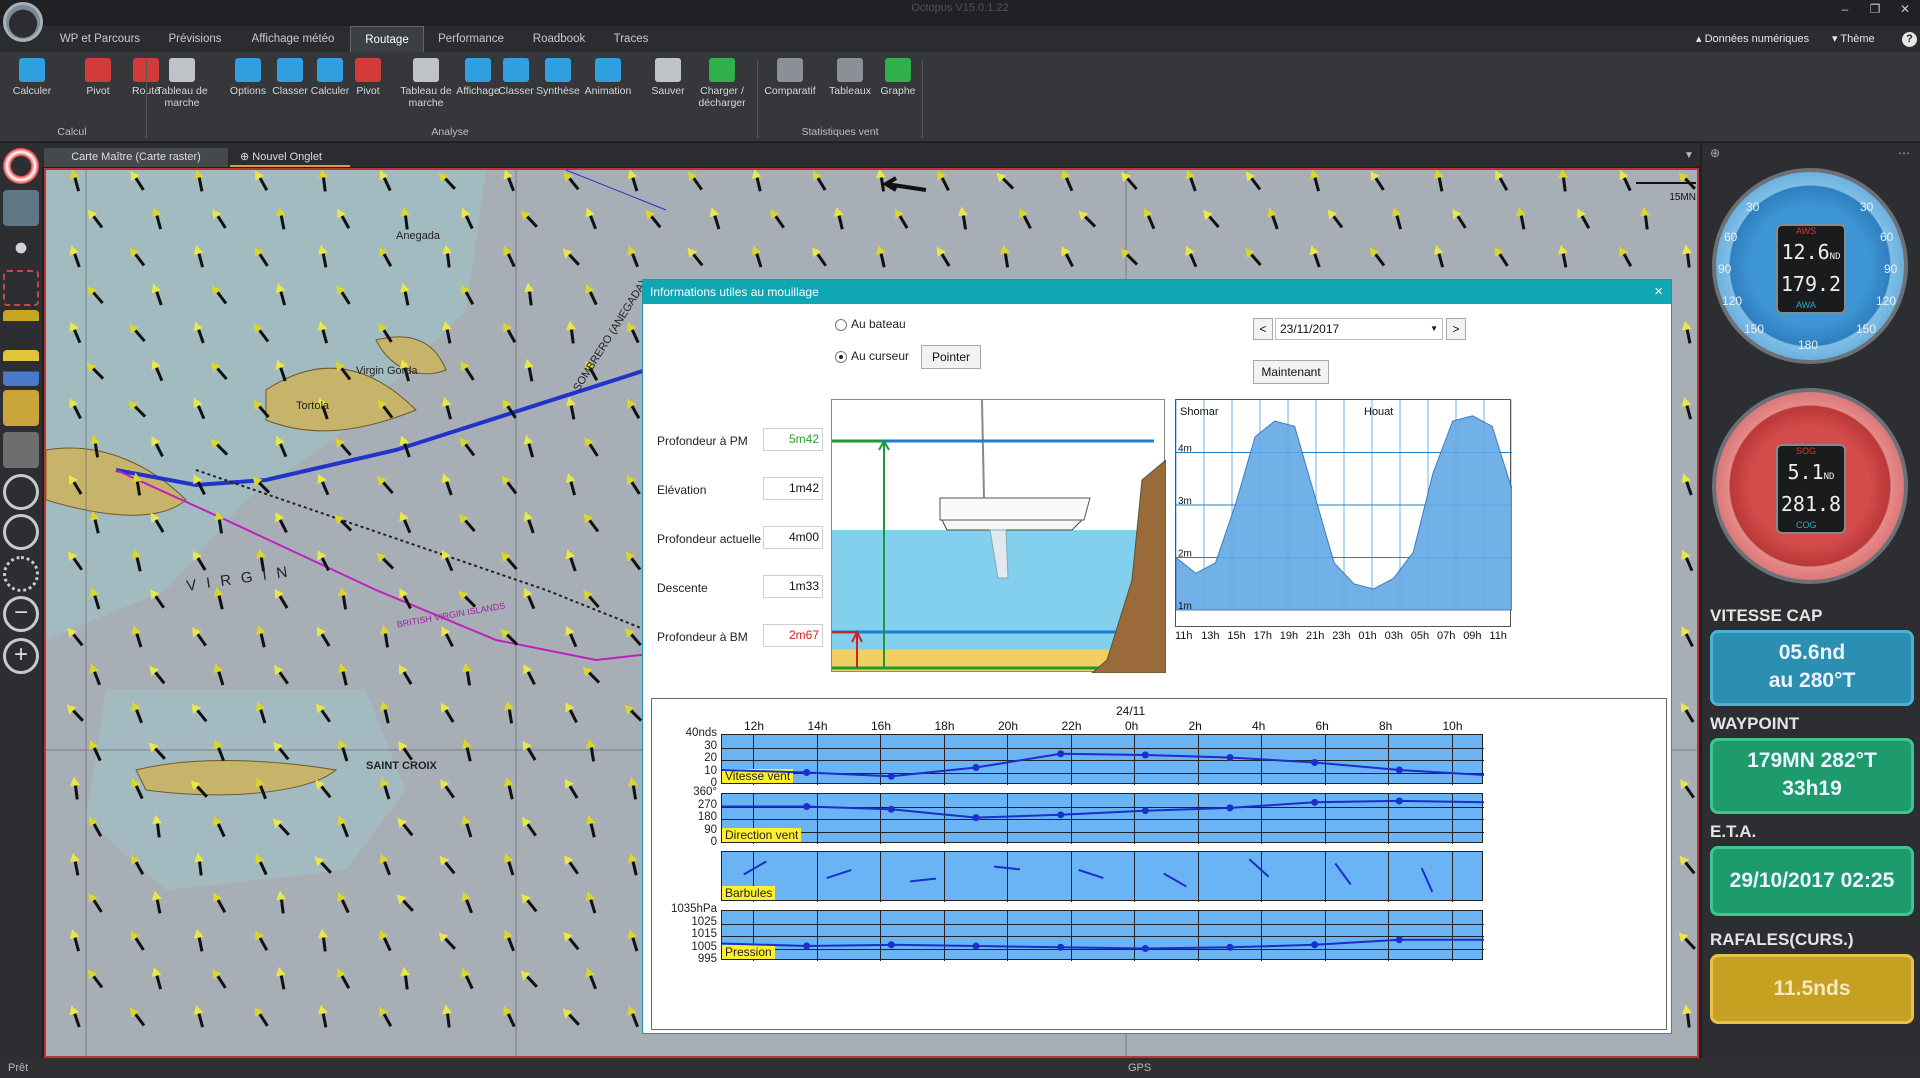  What do you see at coordinates (790, 70) in the screenshot?
I see `compare-icon` at bounding box center [790, 70].